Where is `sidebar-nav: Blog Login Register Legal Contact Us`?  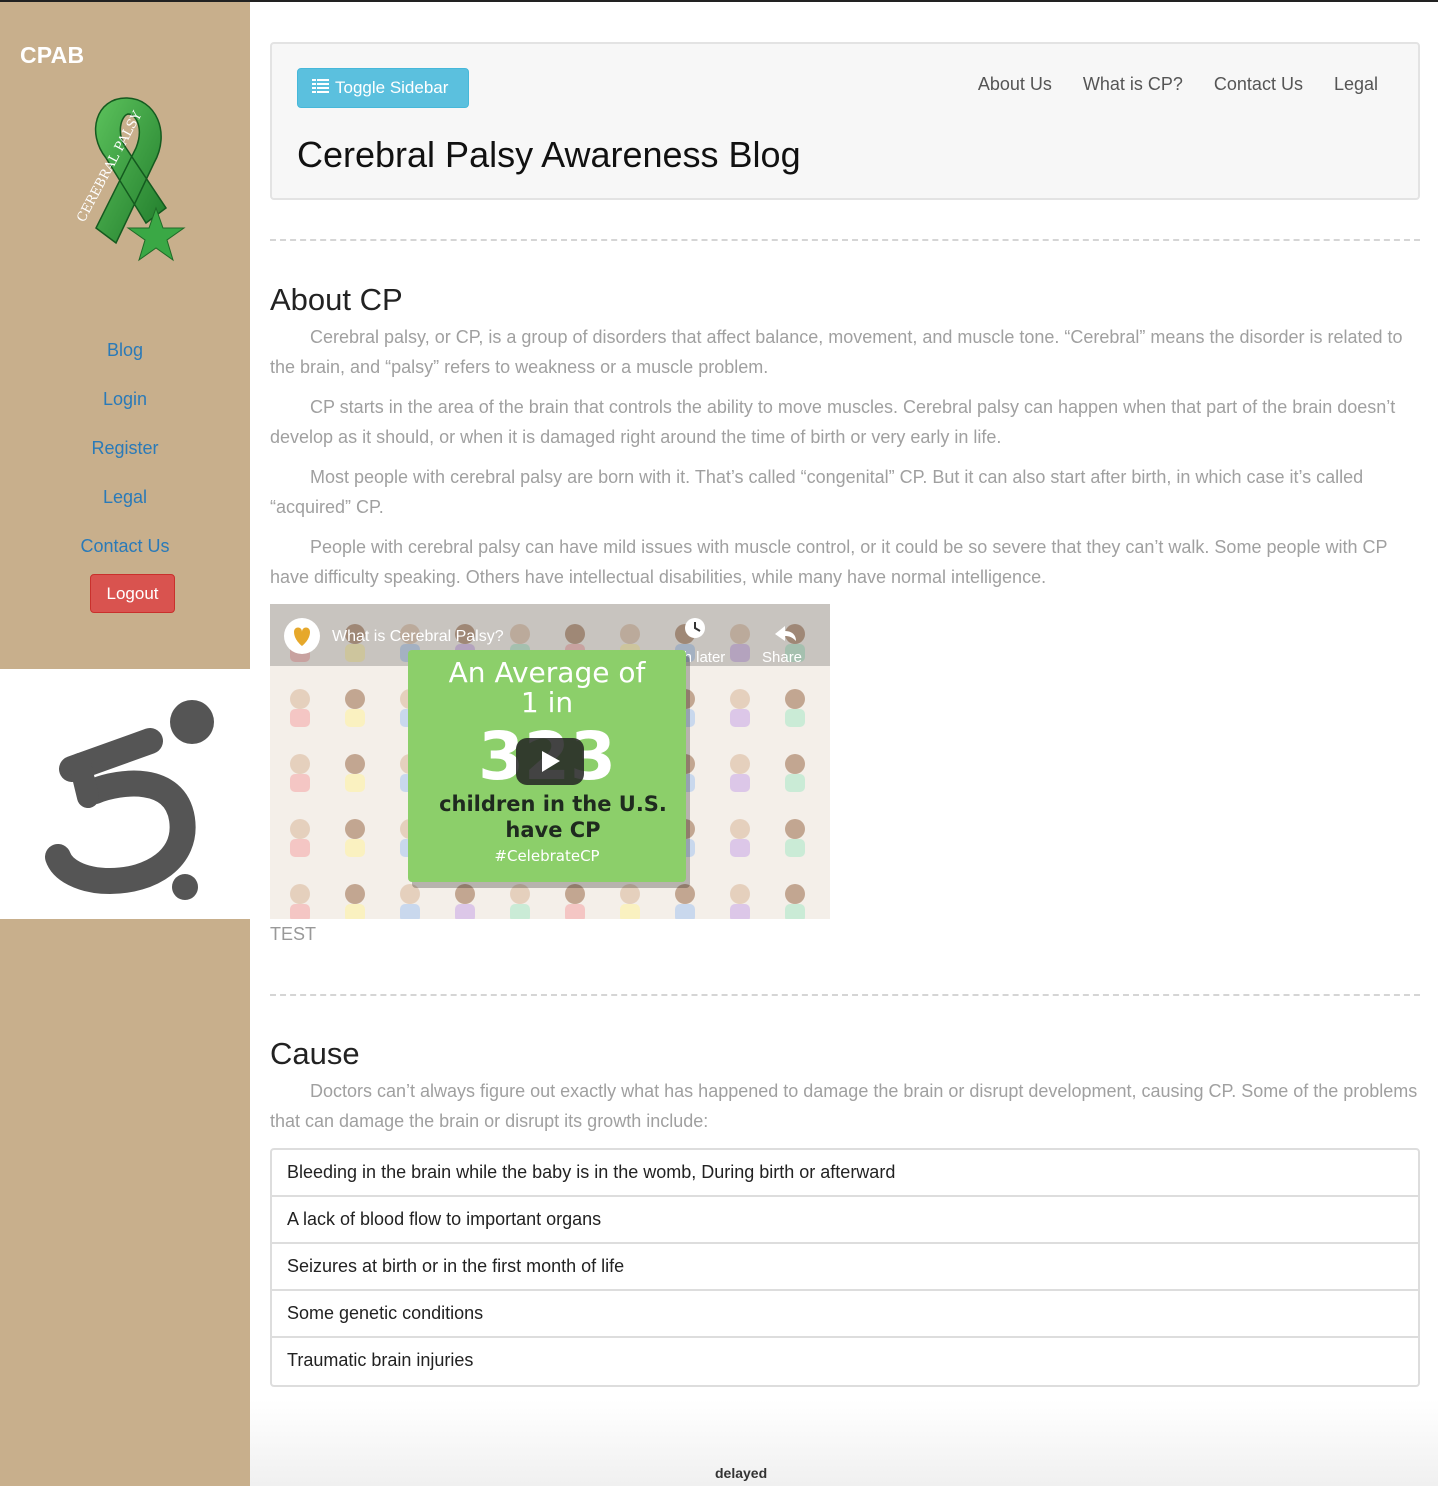
sidebar-nav: Blog Login Register Legal Contact Us is located at coordinates (125, 454).